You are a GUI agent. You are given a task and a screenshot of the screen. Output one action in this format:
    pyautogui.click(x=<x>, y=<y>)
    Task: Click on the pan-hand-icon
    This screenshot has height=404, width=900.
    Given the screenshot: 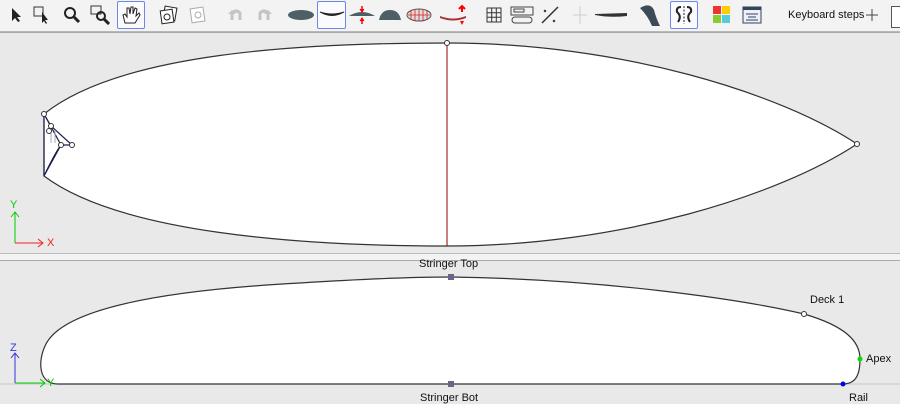 What is the action you would take?
    pyautogui.click(x=131, y=15)
    